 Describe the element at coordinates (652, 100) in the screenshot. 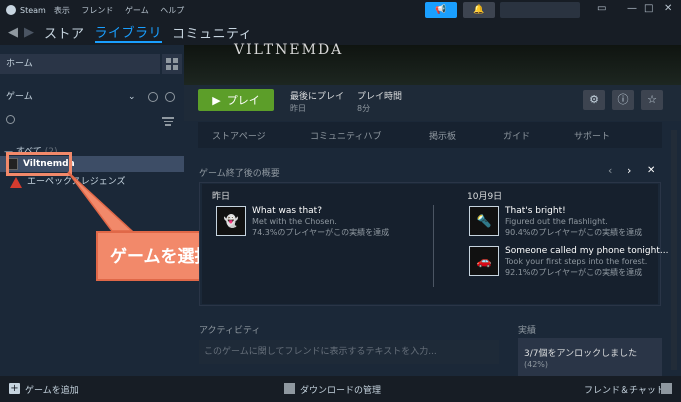

I see `star-icon: ☆` at that location.